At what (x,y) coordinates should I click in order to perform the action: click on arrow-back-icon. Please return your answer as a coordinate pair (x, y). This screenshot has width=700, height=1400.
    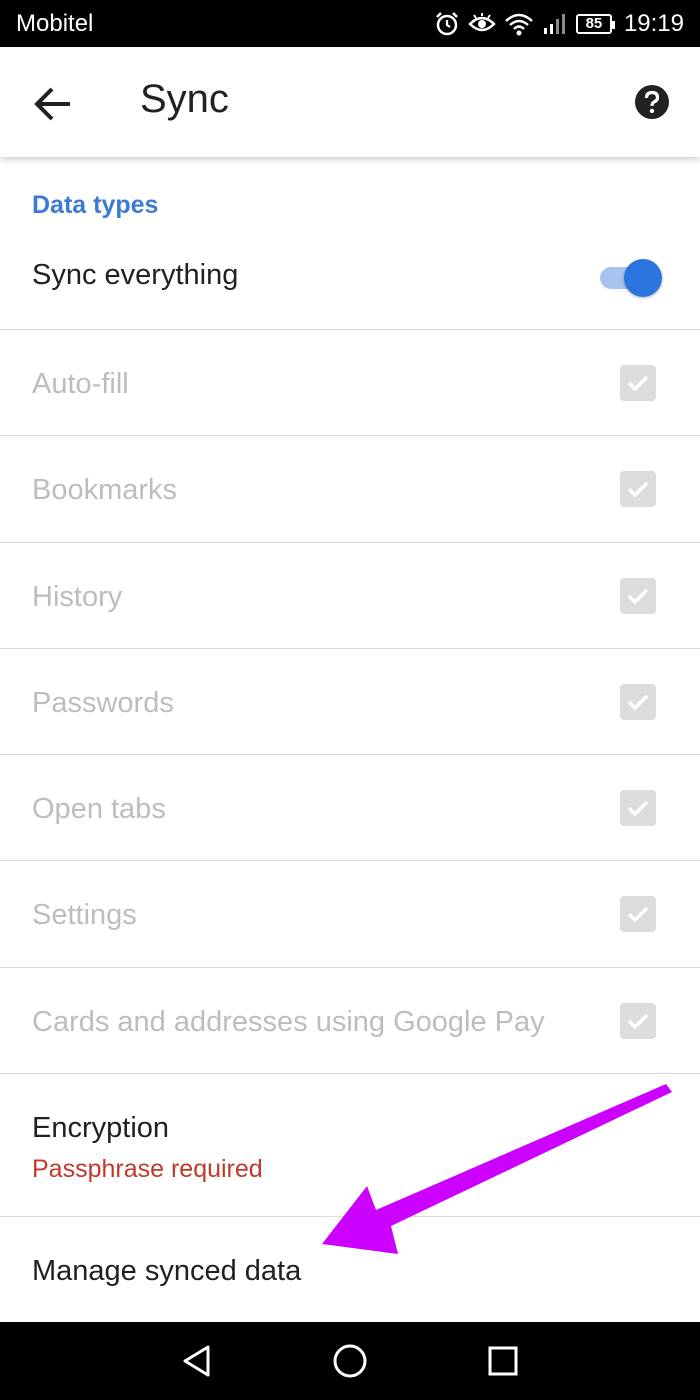
    Looking at the image, I should click on (52, 104).